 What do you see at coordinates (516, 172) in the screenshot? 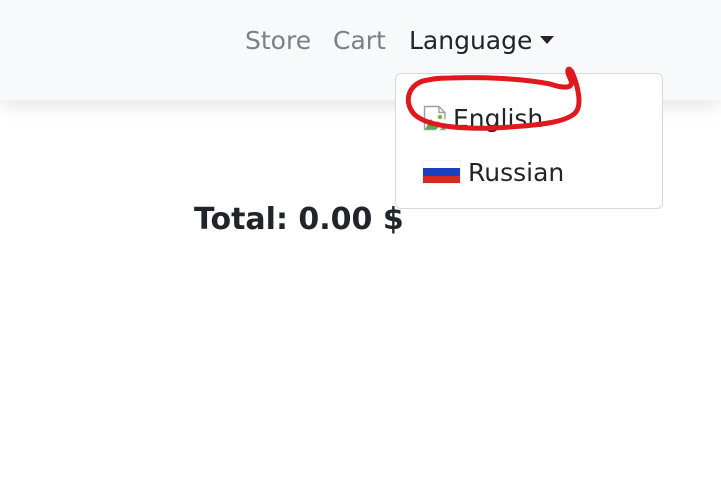
I see `dropdown-item-label: Russian` at bounding box center [516, 172].